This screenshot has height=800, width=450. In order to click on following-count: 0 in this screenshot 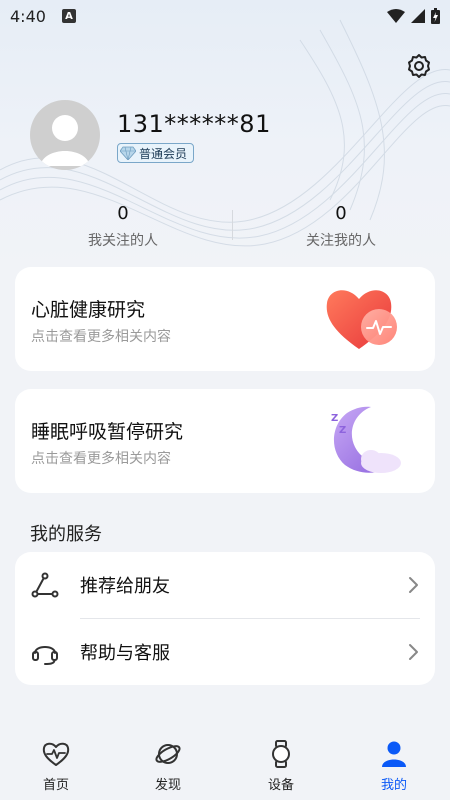, I will do `click(123, 213)`.